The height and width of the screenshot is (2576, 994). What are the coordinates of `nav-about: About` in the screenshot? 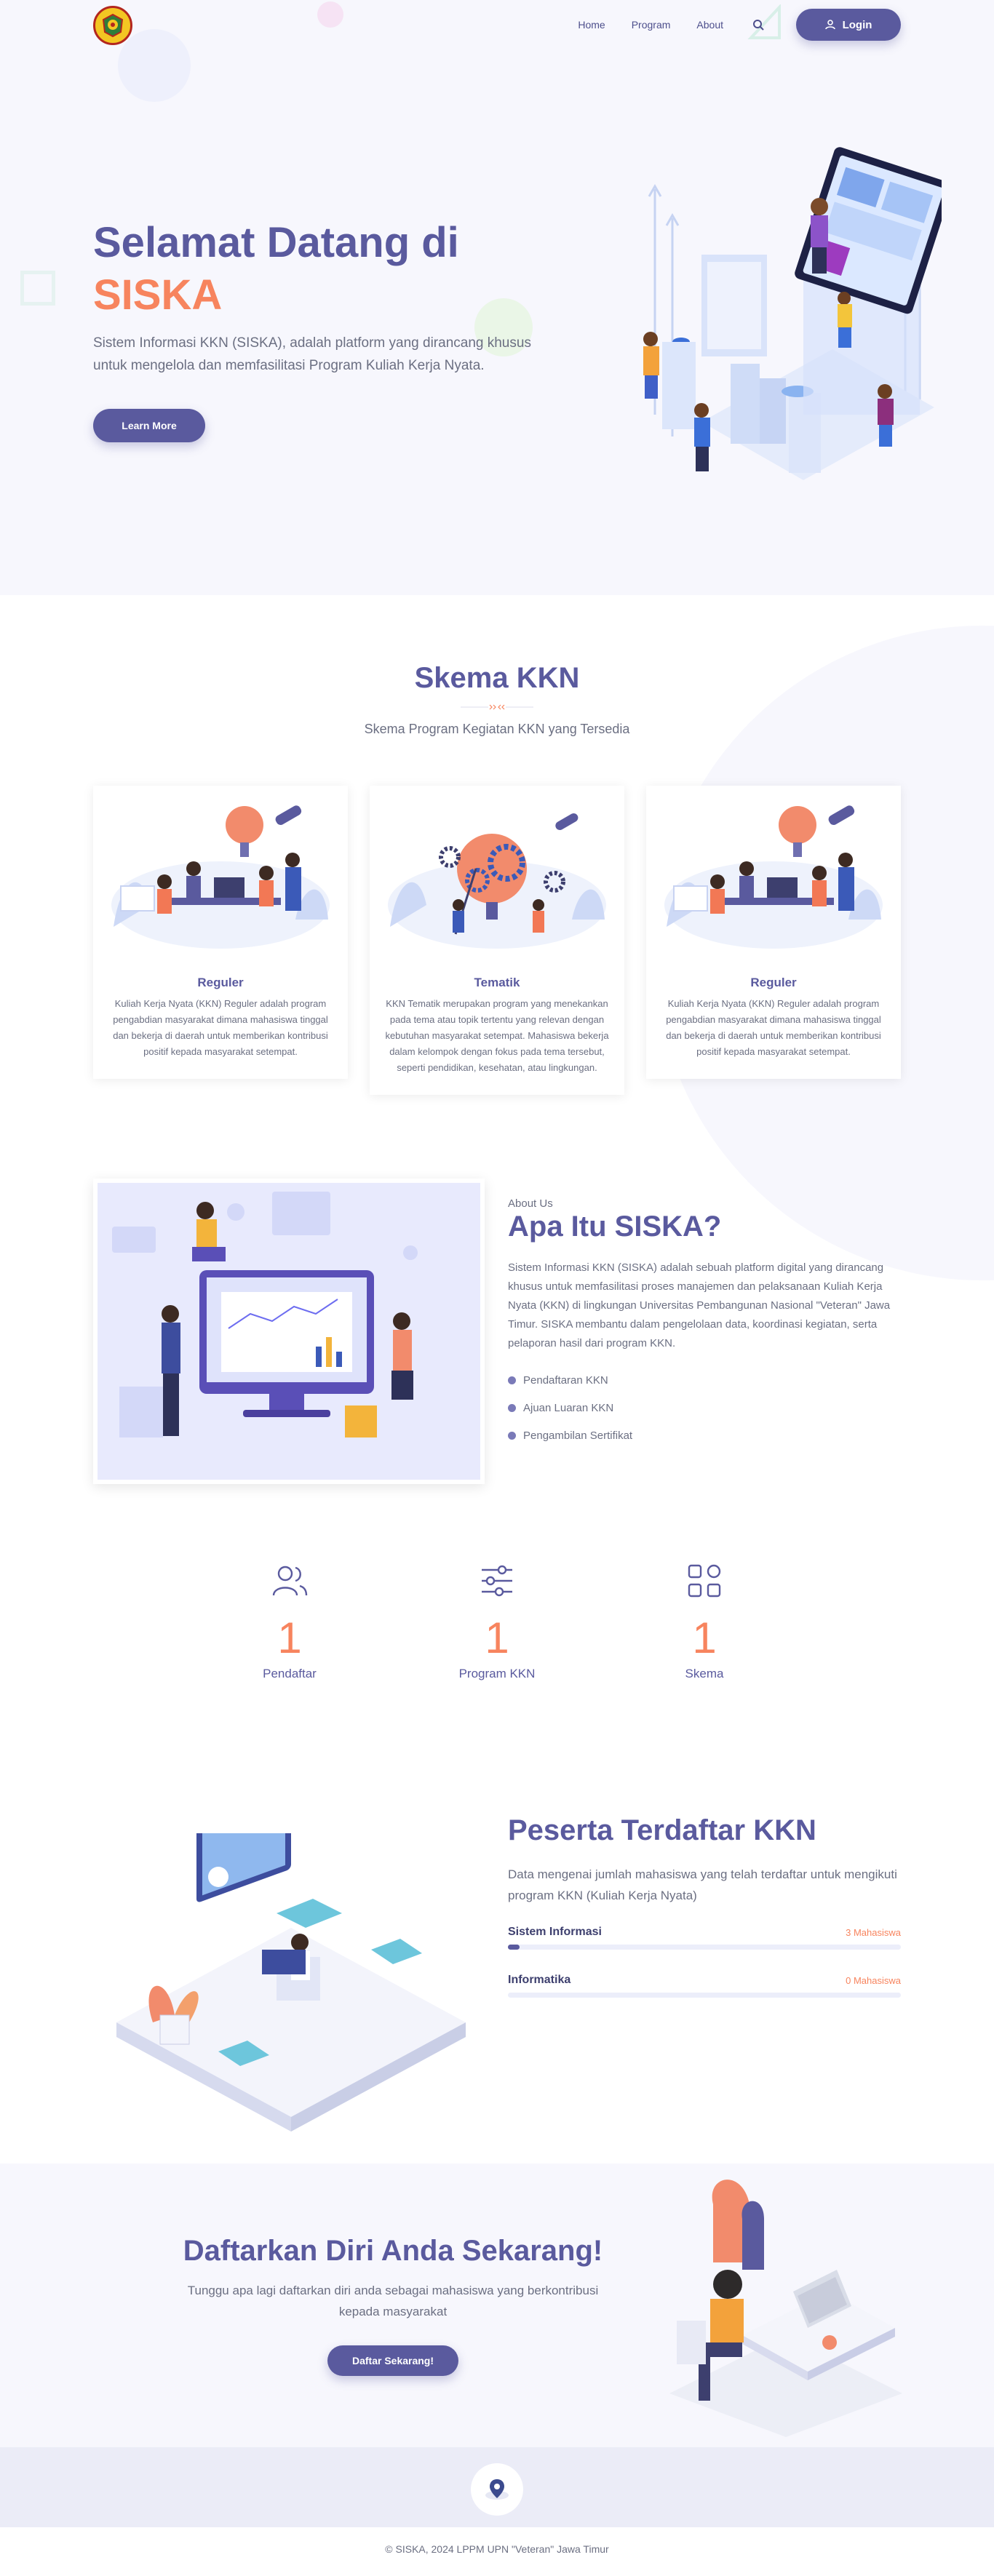 It's located at (709, 25).